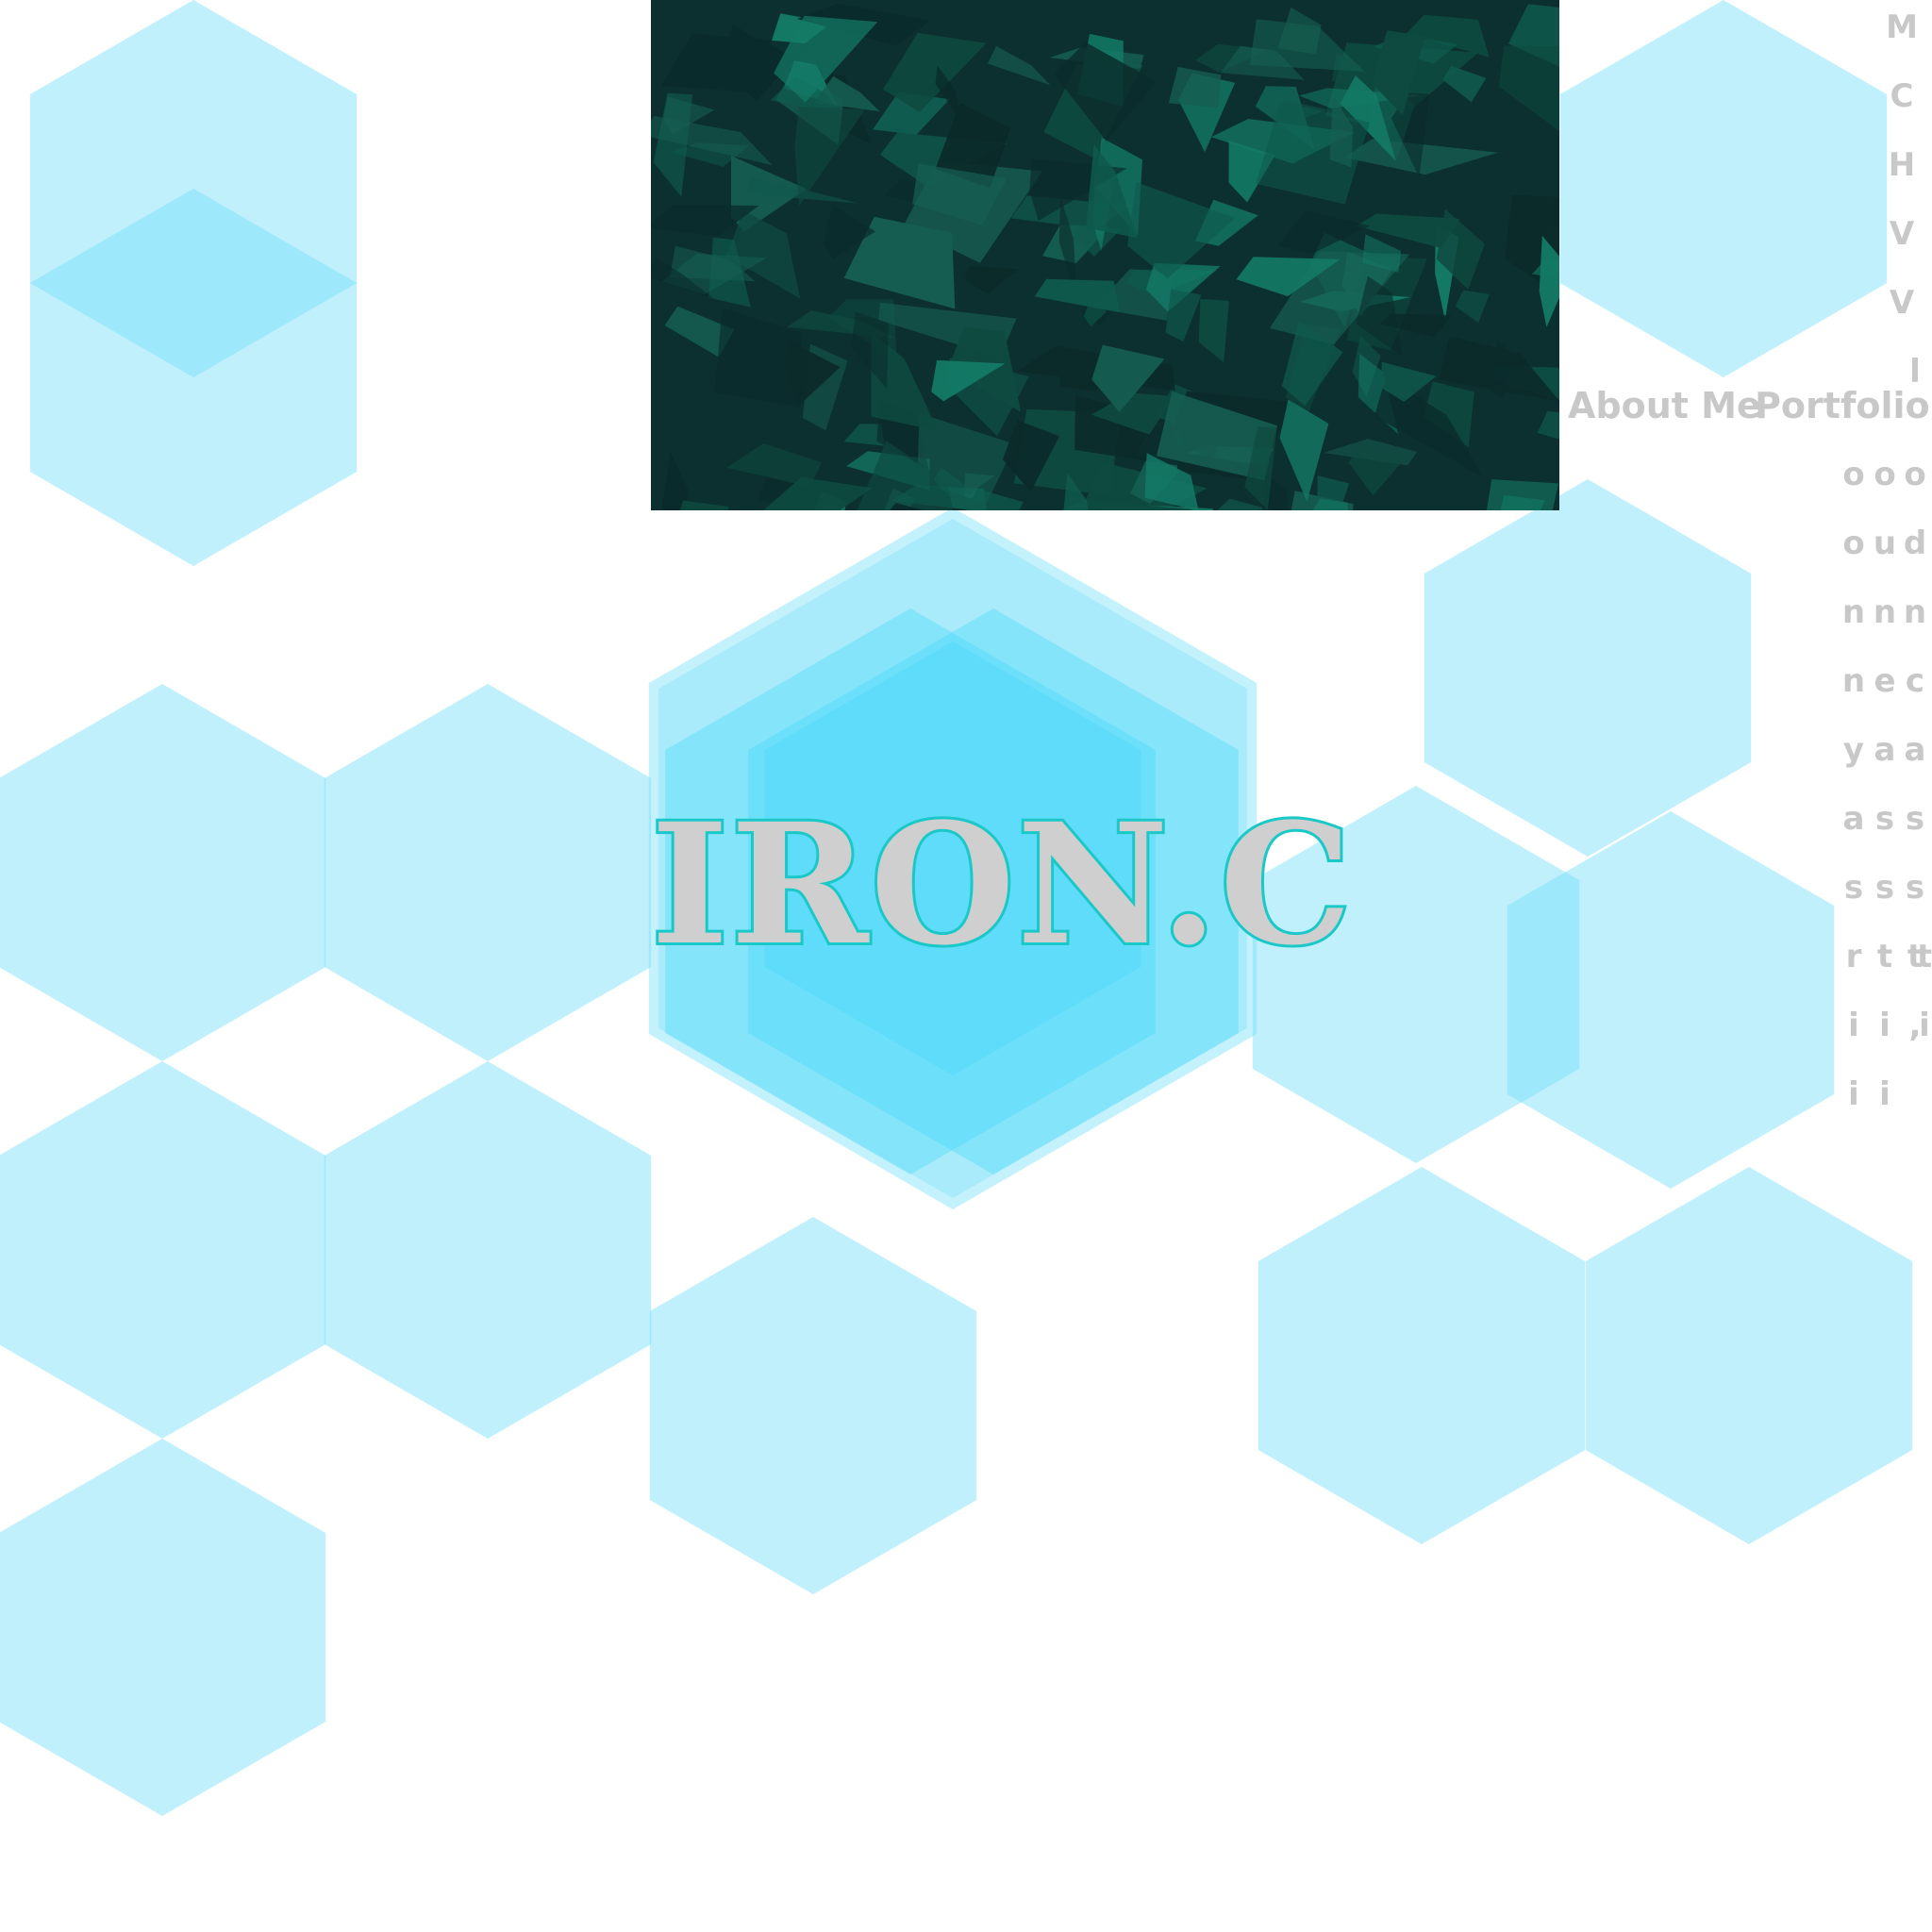 The image size is (1932, 1932). I want to click on vertical-menu-letter: d, so click(1915, 544).